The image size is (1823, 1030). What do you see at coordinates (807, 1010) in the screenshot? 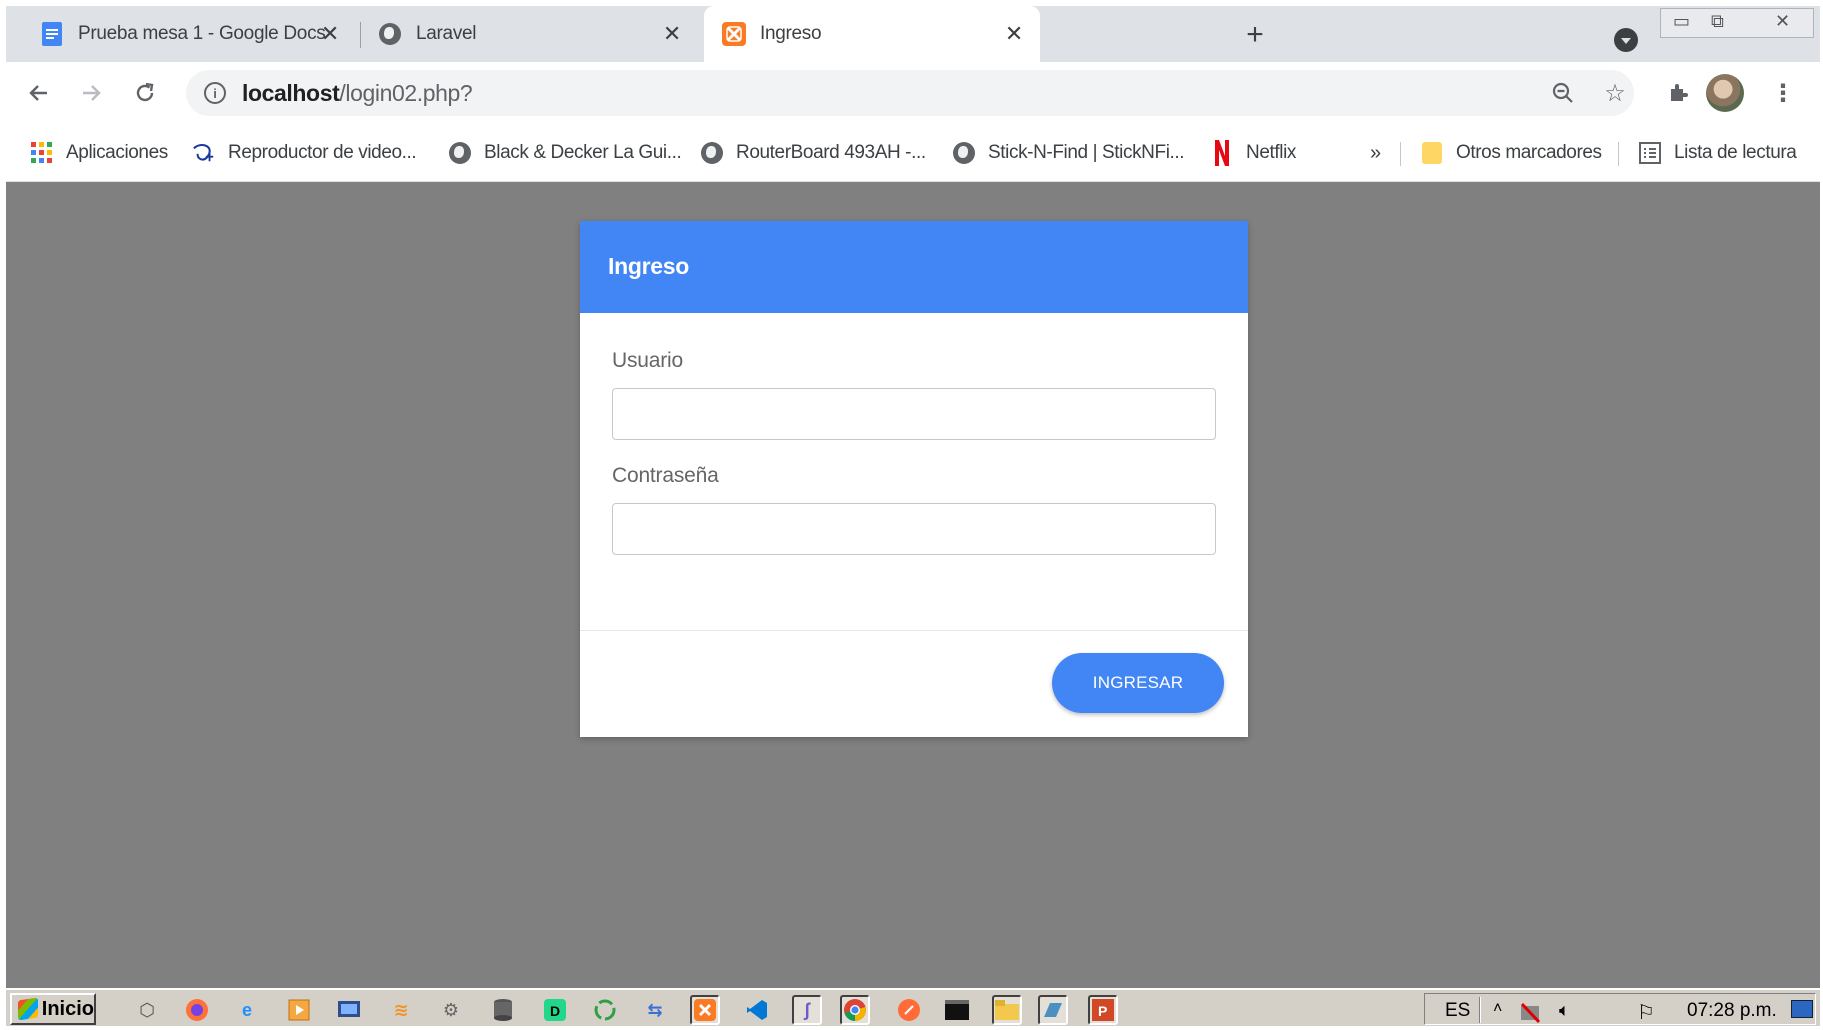
I see `app-s-icon: ʃ` at bounding box center [807, 1010].